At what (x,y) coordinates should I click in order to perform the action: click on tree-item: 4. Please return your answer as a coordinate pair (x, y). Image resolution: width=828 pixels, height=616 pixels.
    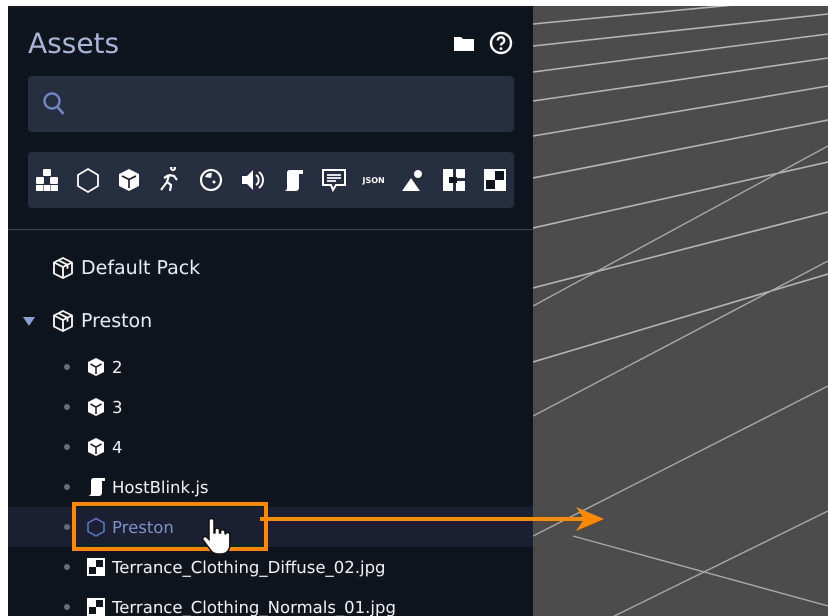
    Looking at the image, I should click on (117, 447).